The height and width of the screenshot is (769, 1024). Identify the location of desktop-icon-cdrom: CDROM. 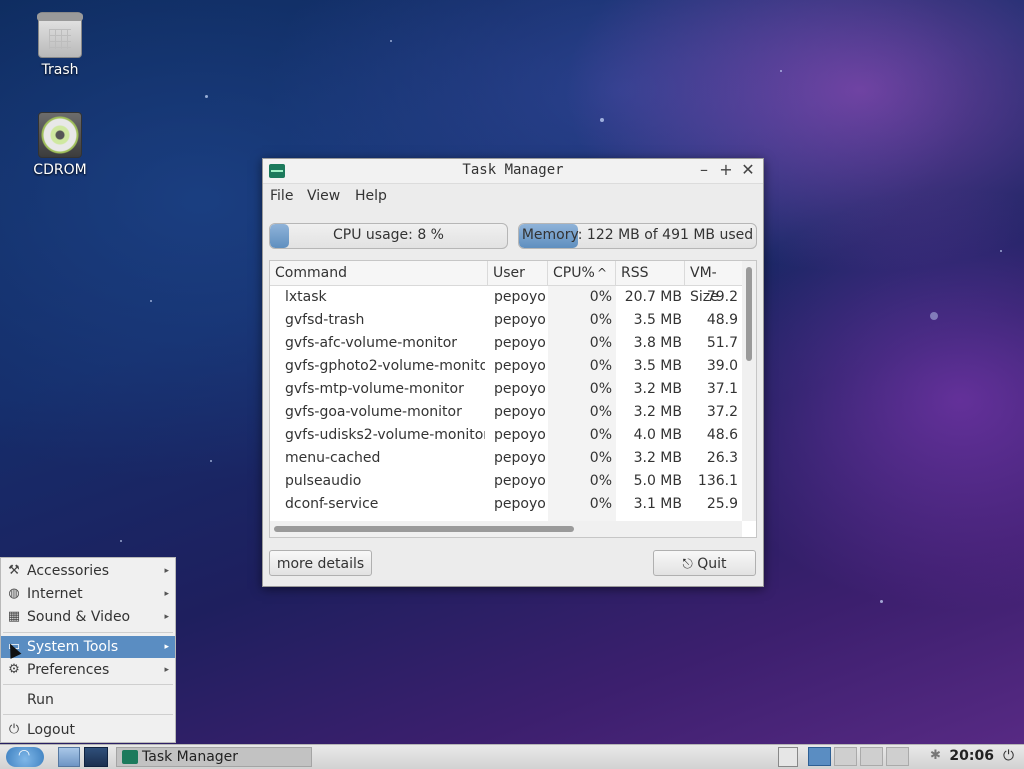
(60, 145).